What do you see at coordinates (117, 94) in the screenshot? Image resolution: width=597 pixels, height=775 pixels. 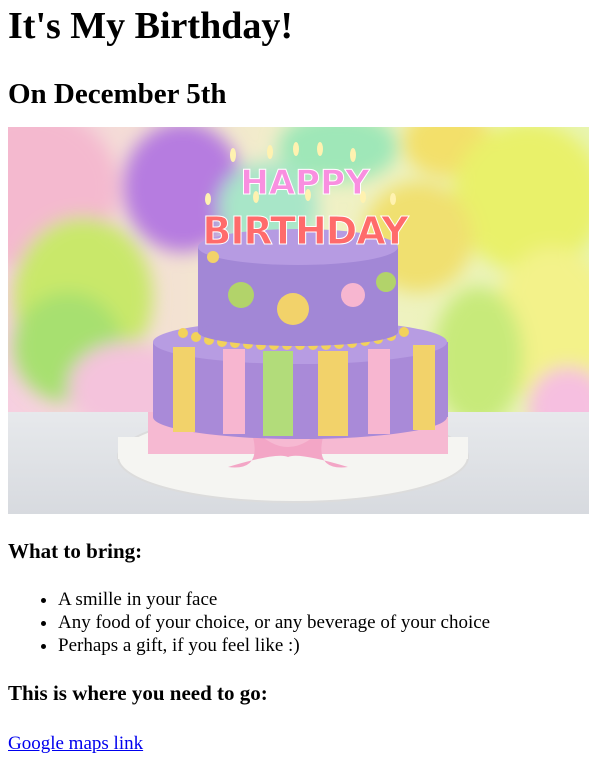 I see `date-heading: On December 5th` at bounding box center [117, 94].